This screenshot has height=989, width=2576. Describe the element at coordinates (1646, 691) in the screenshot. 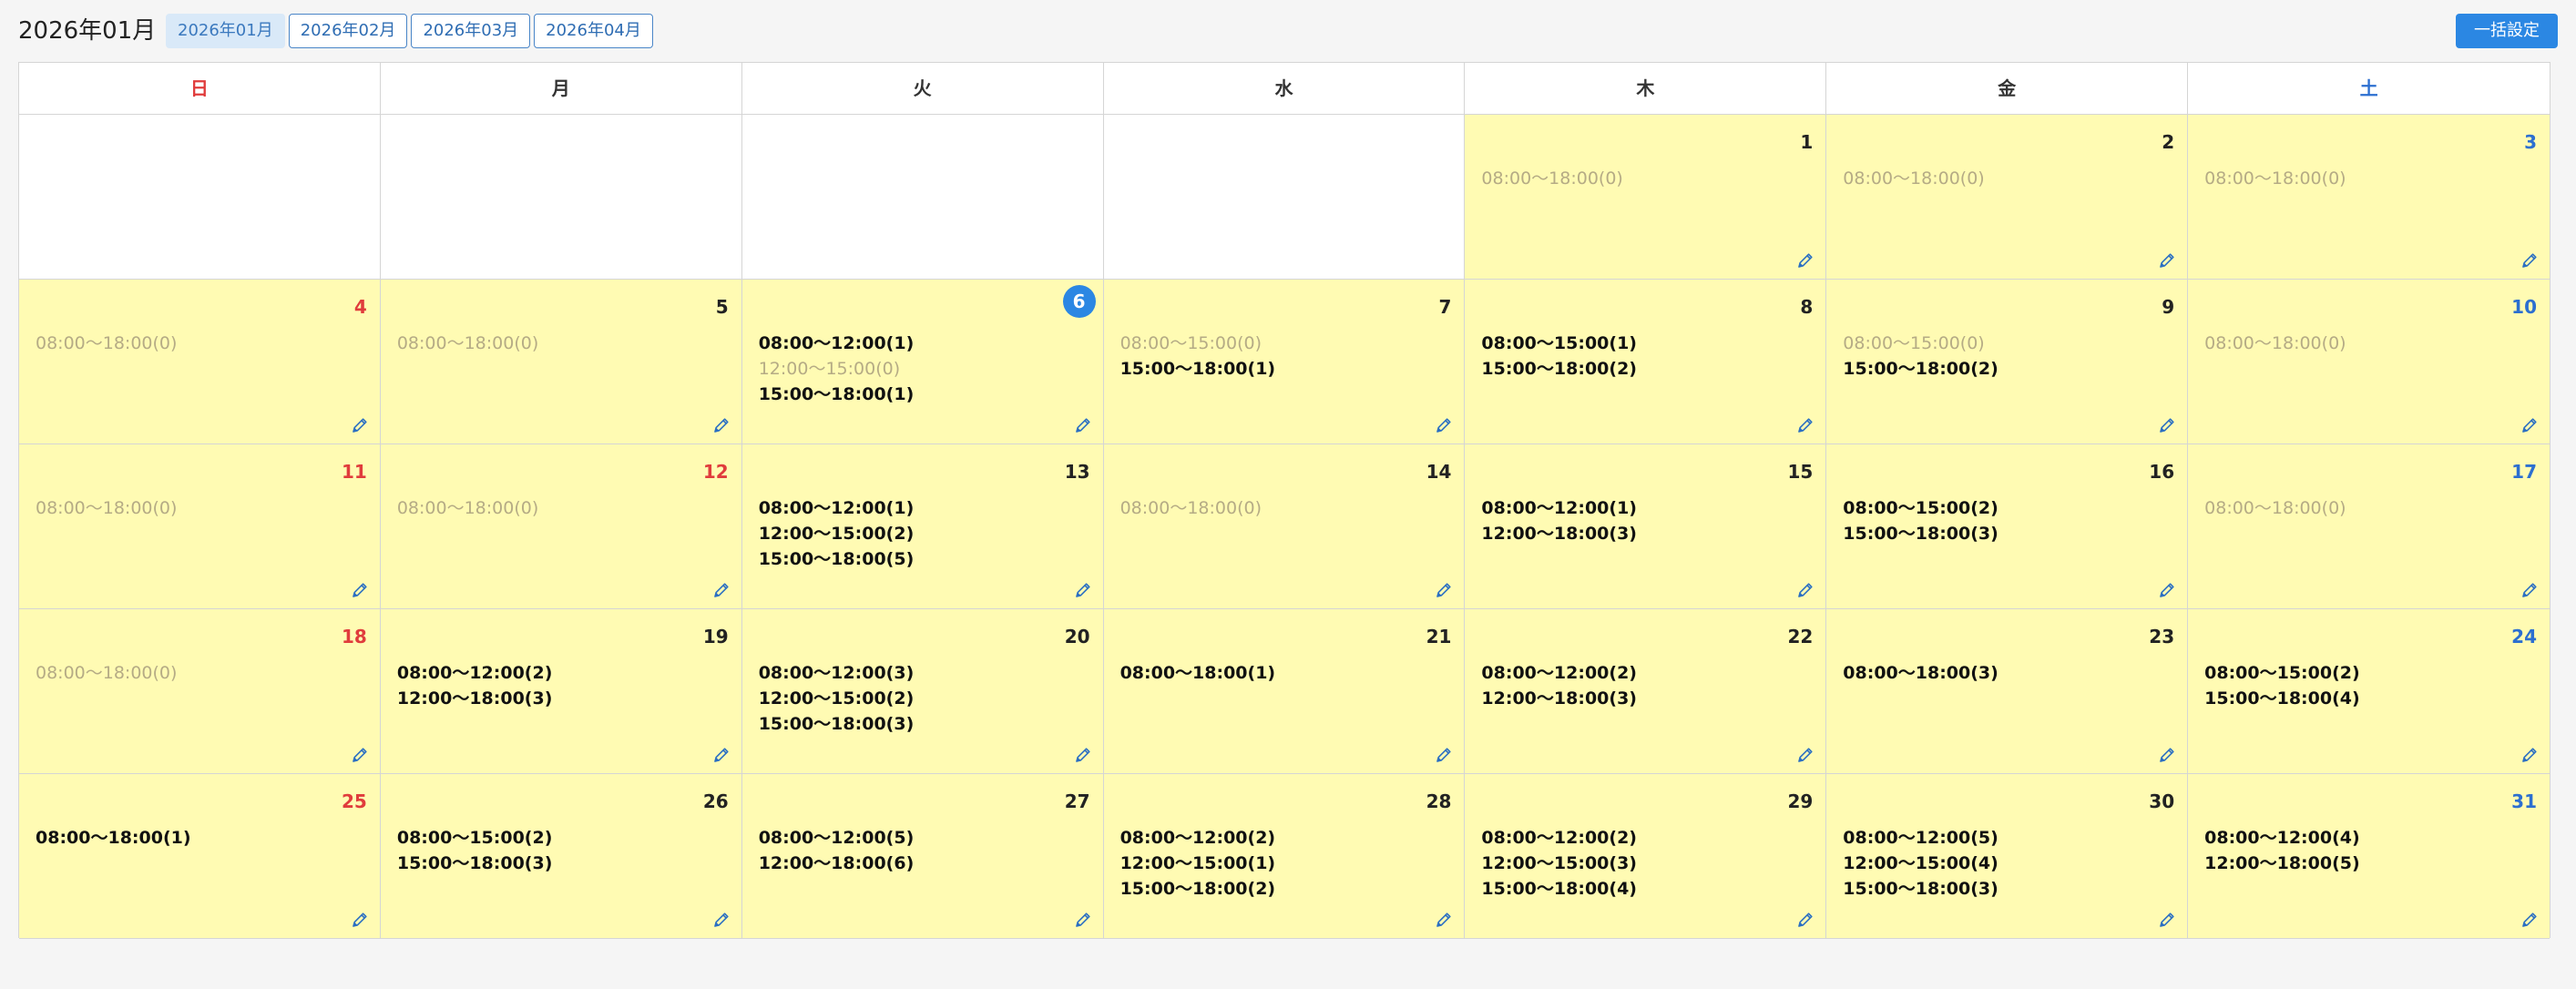

I see `calendar-day: 22 08:00〜12:00(2) 12:00〜18:00(3)` at that location.